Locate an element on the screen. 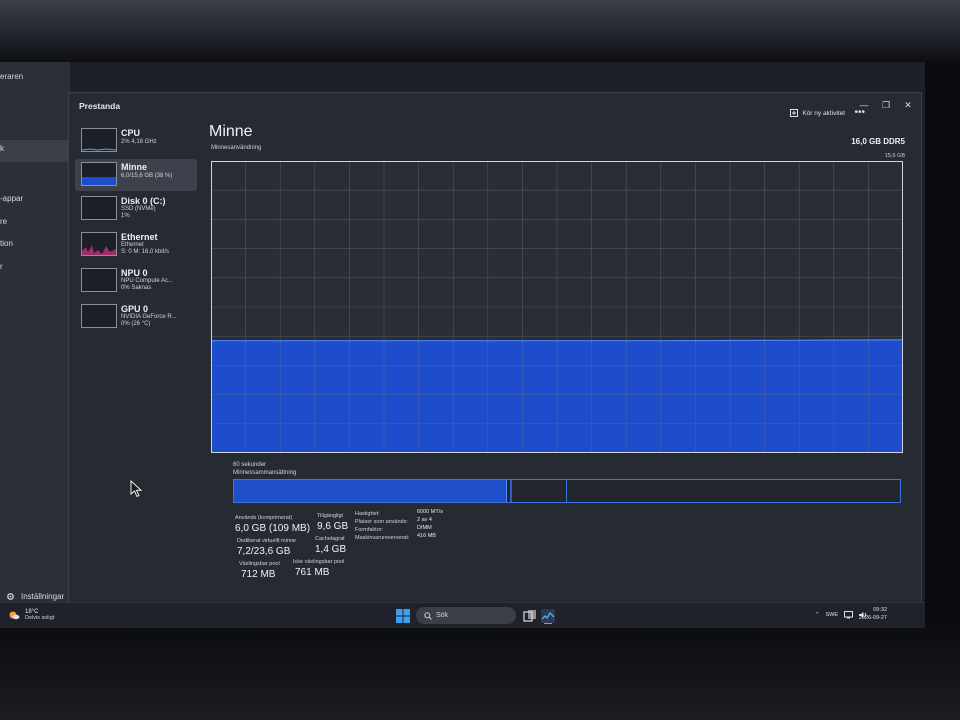 The height and width of the screenshot is (720, 960). resource-item-disk: Disk 0 (C:) SSD (NVMe) 1% is located at coordinates (136, 209).